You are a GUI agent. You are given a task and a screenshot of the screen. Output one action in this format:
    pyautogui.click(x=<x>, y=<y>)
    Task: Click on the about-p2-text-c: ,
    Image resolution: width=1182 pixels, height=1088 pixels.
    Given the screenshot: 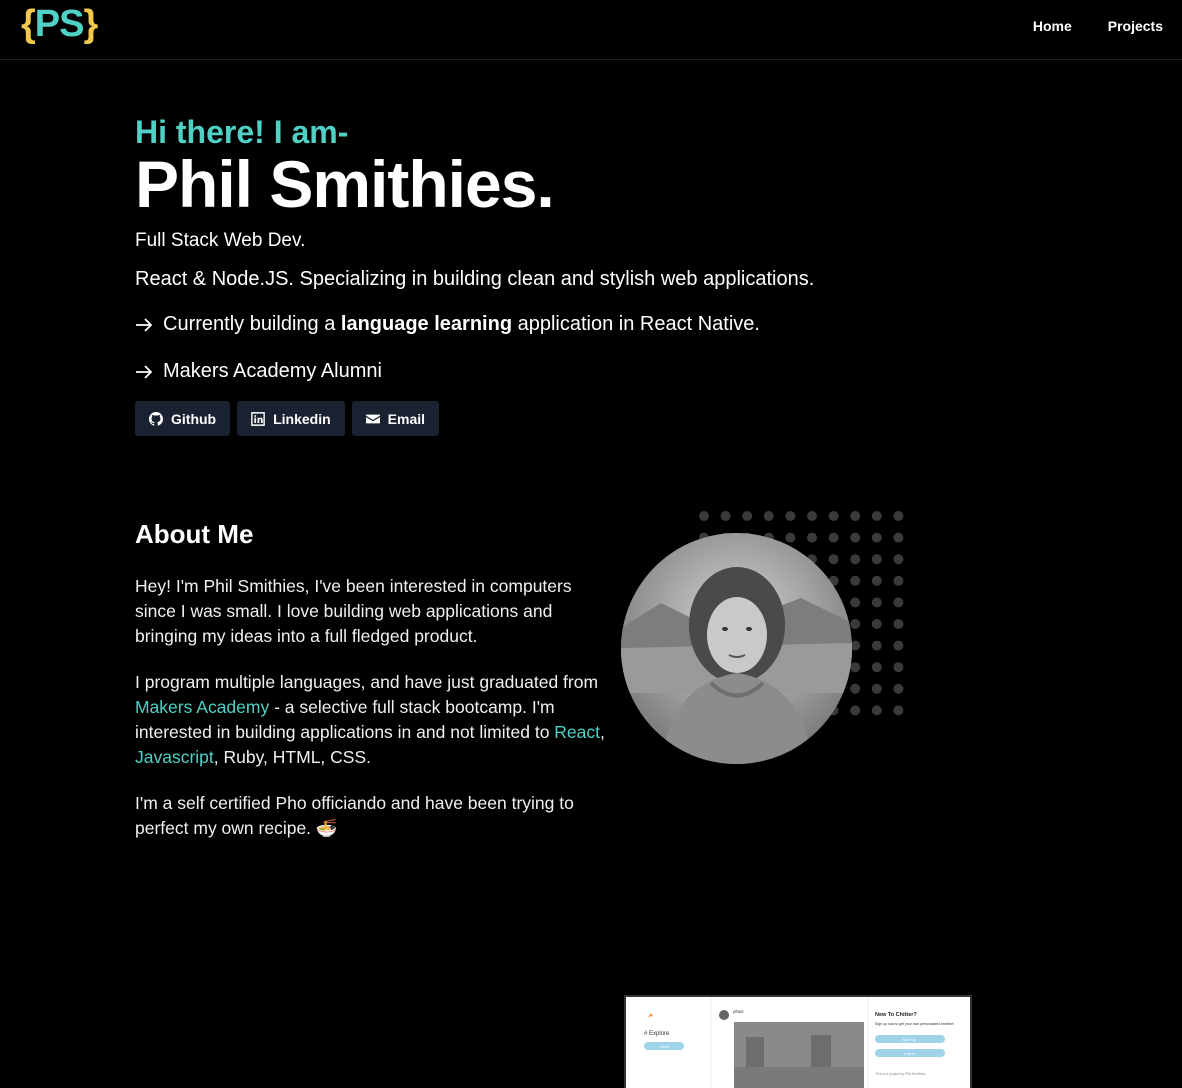 What is the action you would take?
    pyautogui.click(x=602, y=732)
    